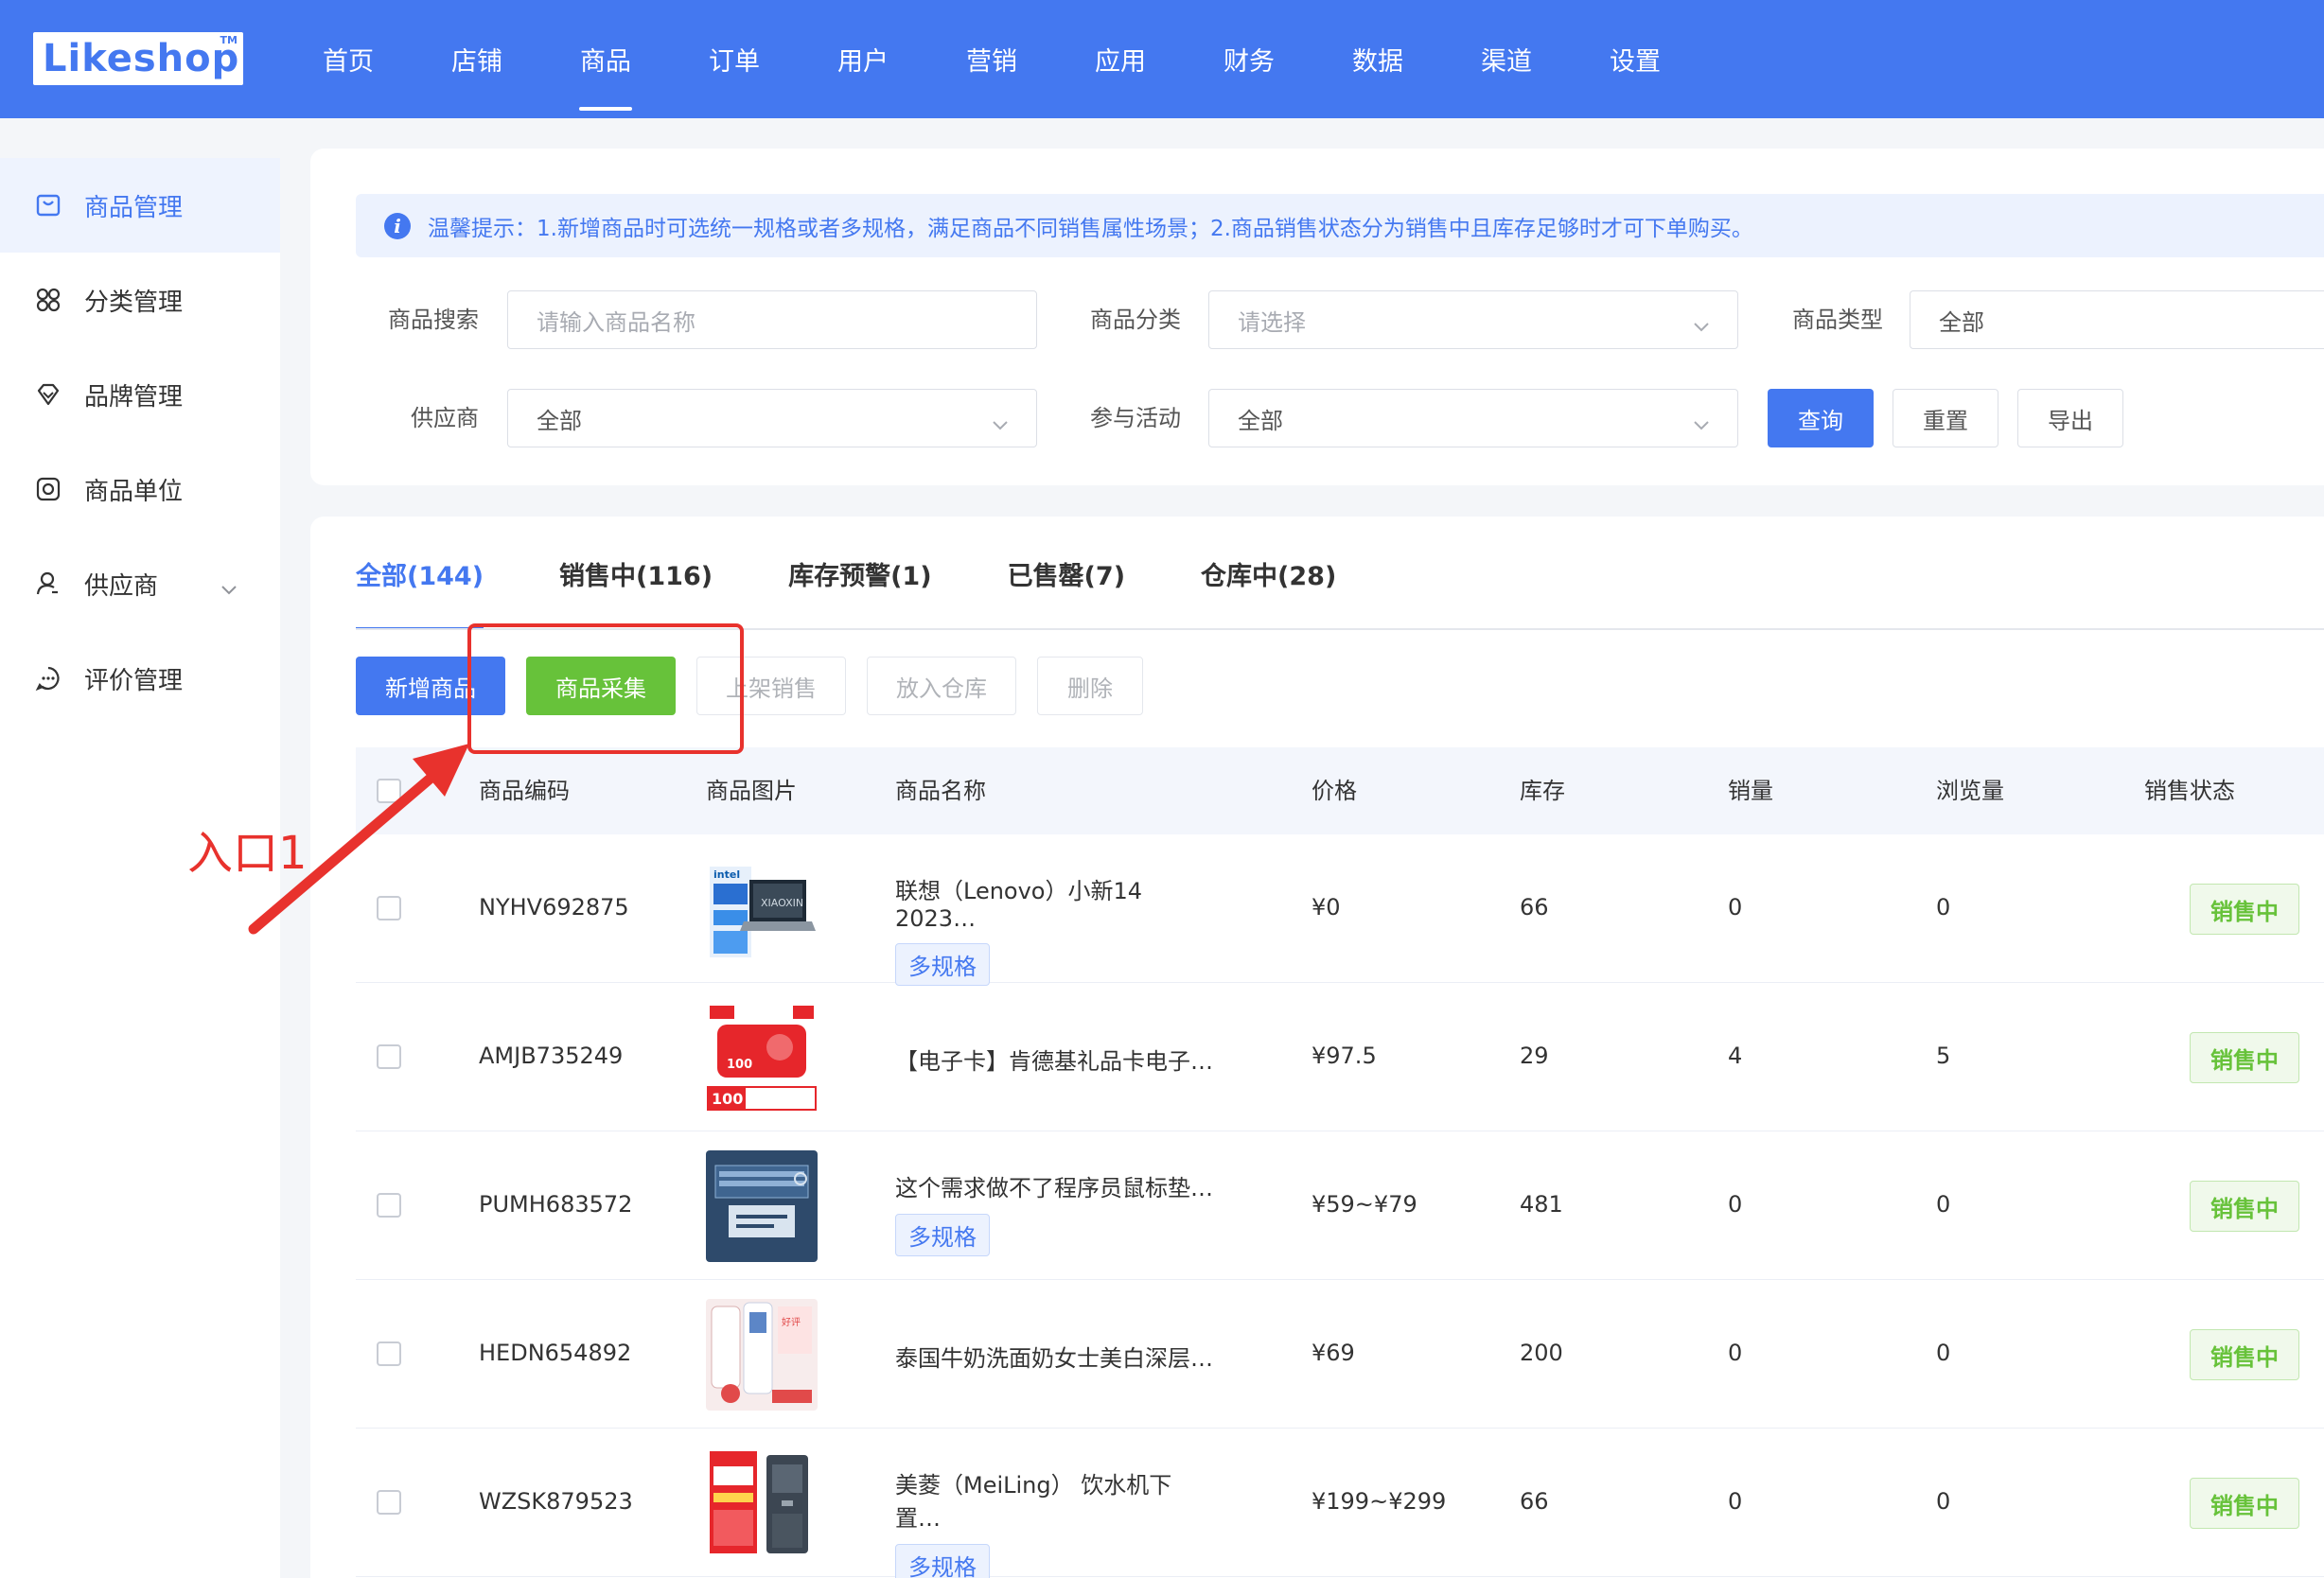 The image size is (2324, 1578). What do you see at coordinates (1534, 1501) in the screenshot?
I see `goods-stock: 66` at bounding box center [1534, 1501].